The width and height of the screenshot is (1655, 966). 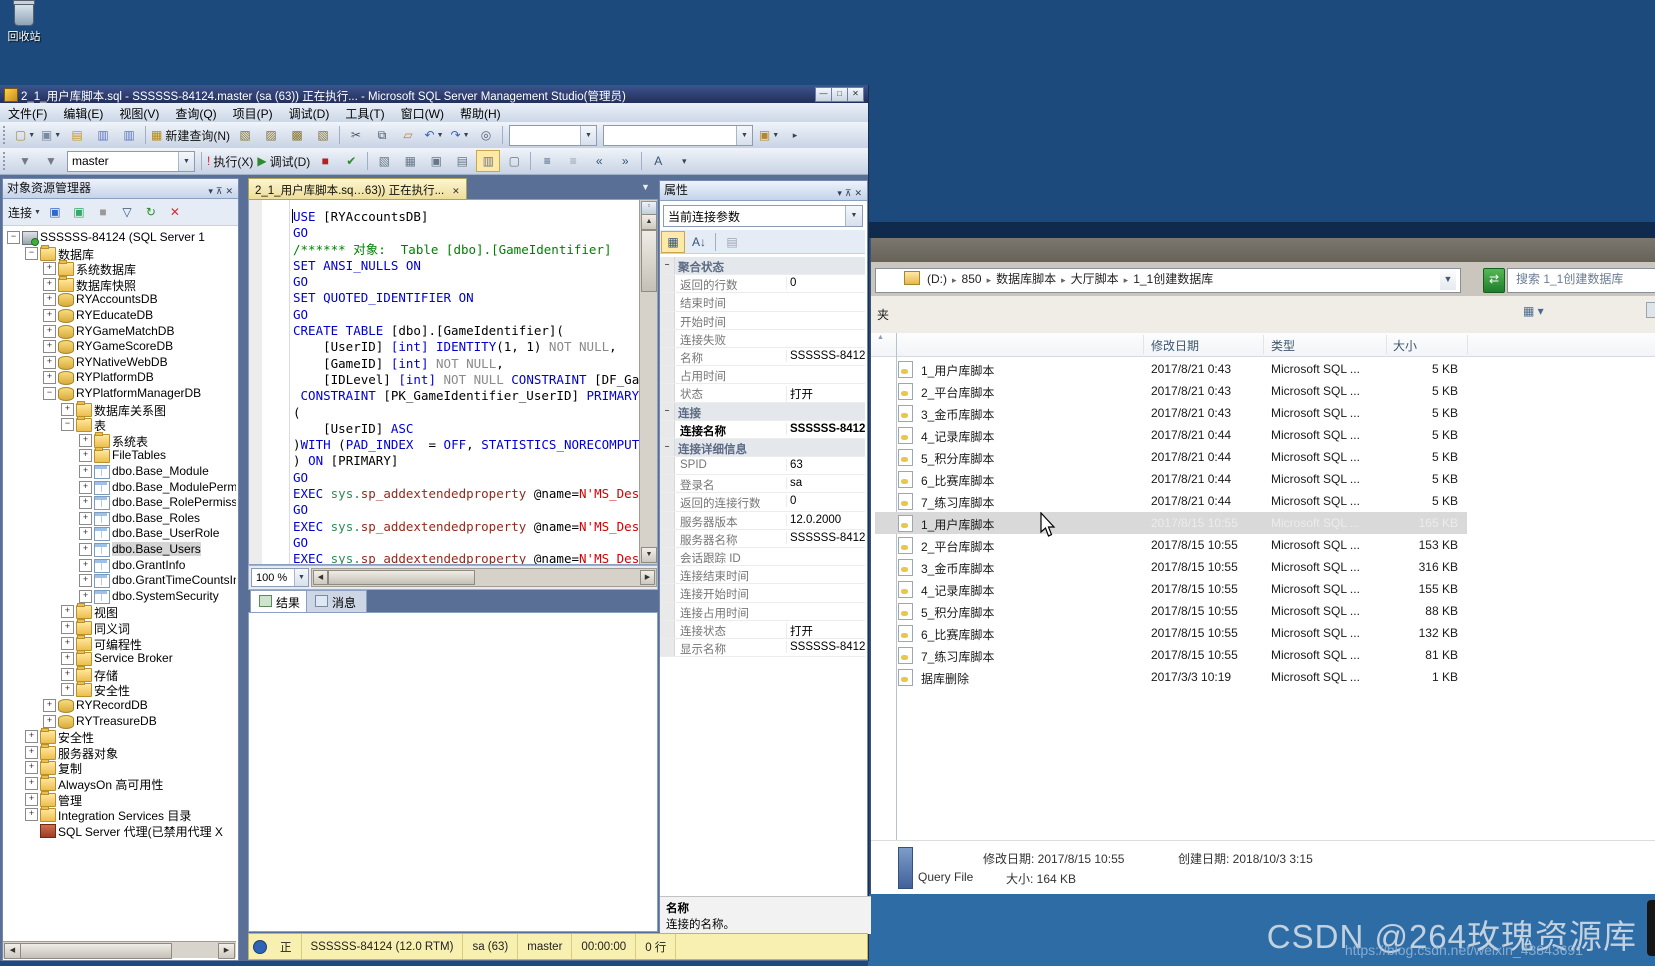 What do you see at coordinates (645, 187) in the screenshot?
I see `document-list-dropdown-icon: ▼` at bounding box center [645, 187].